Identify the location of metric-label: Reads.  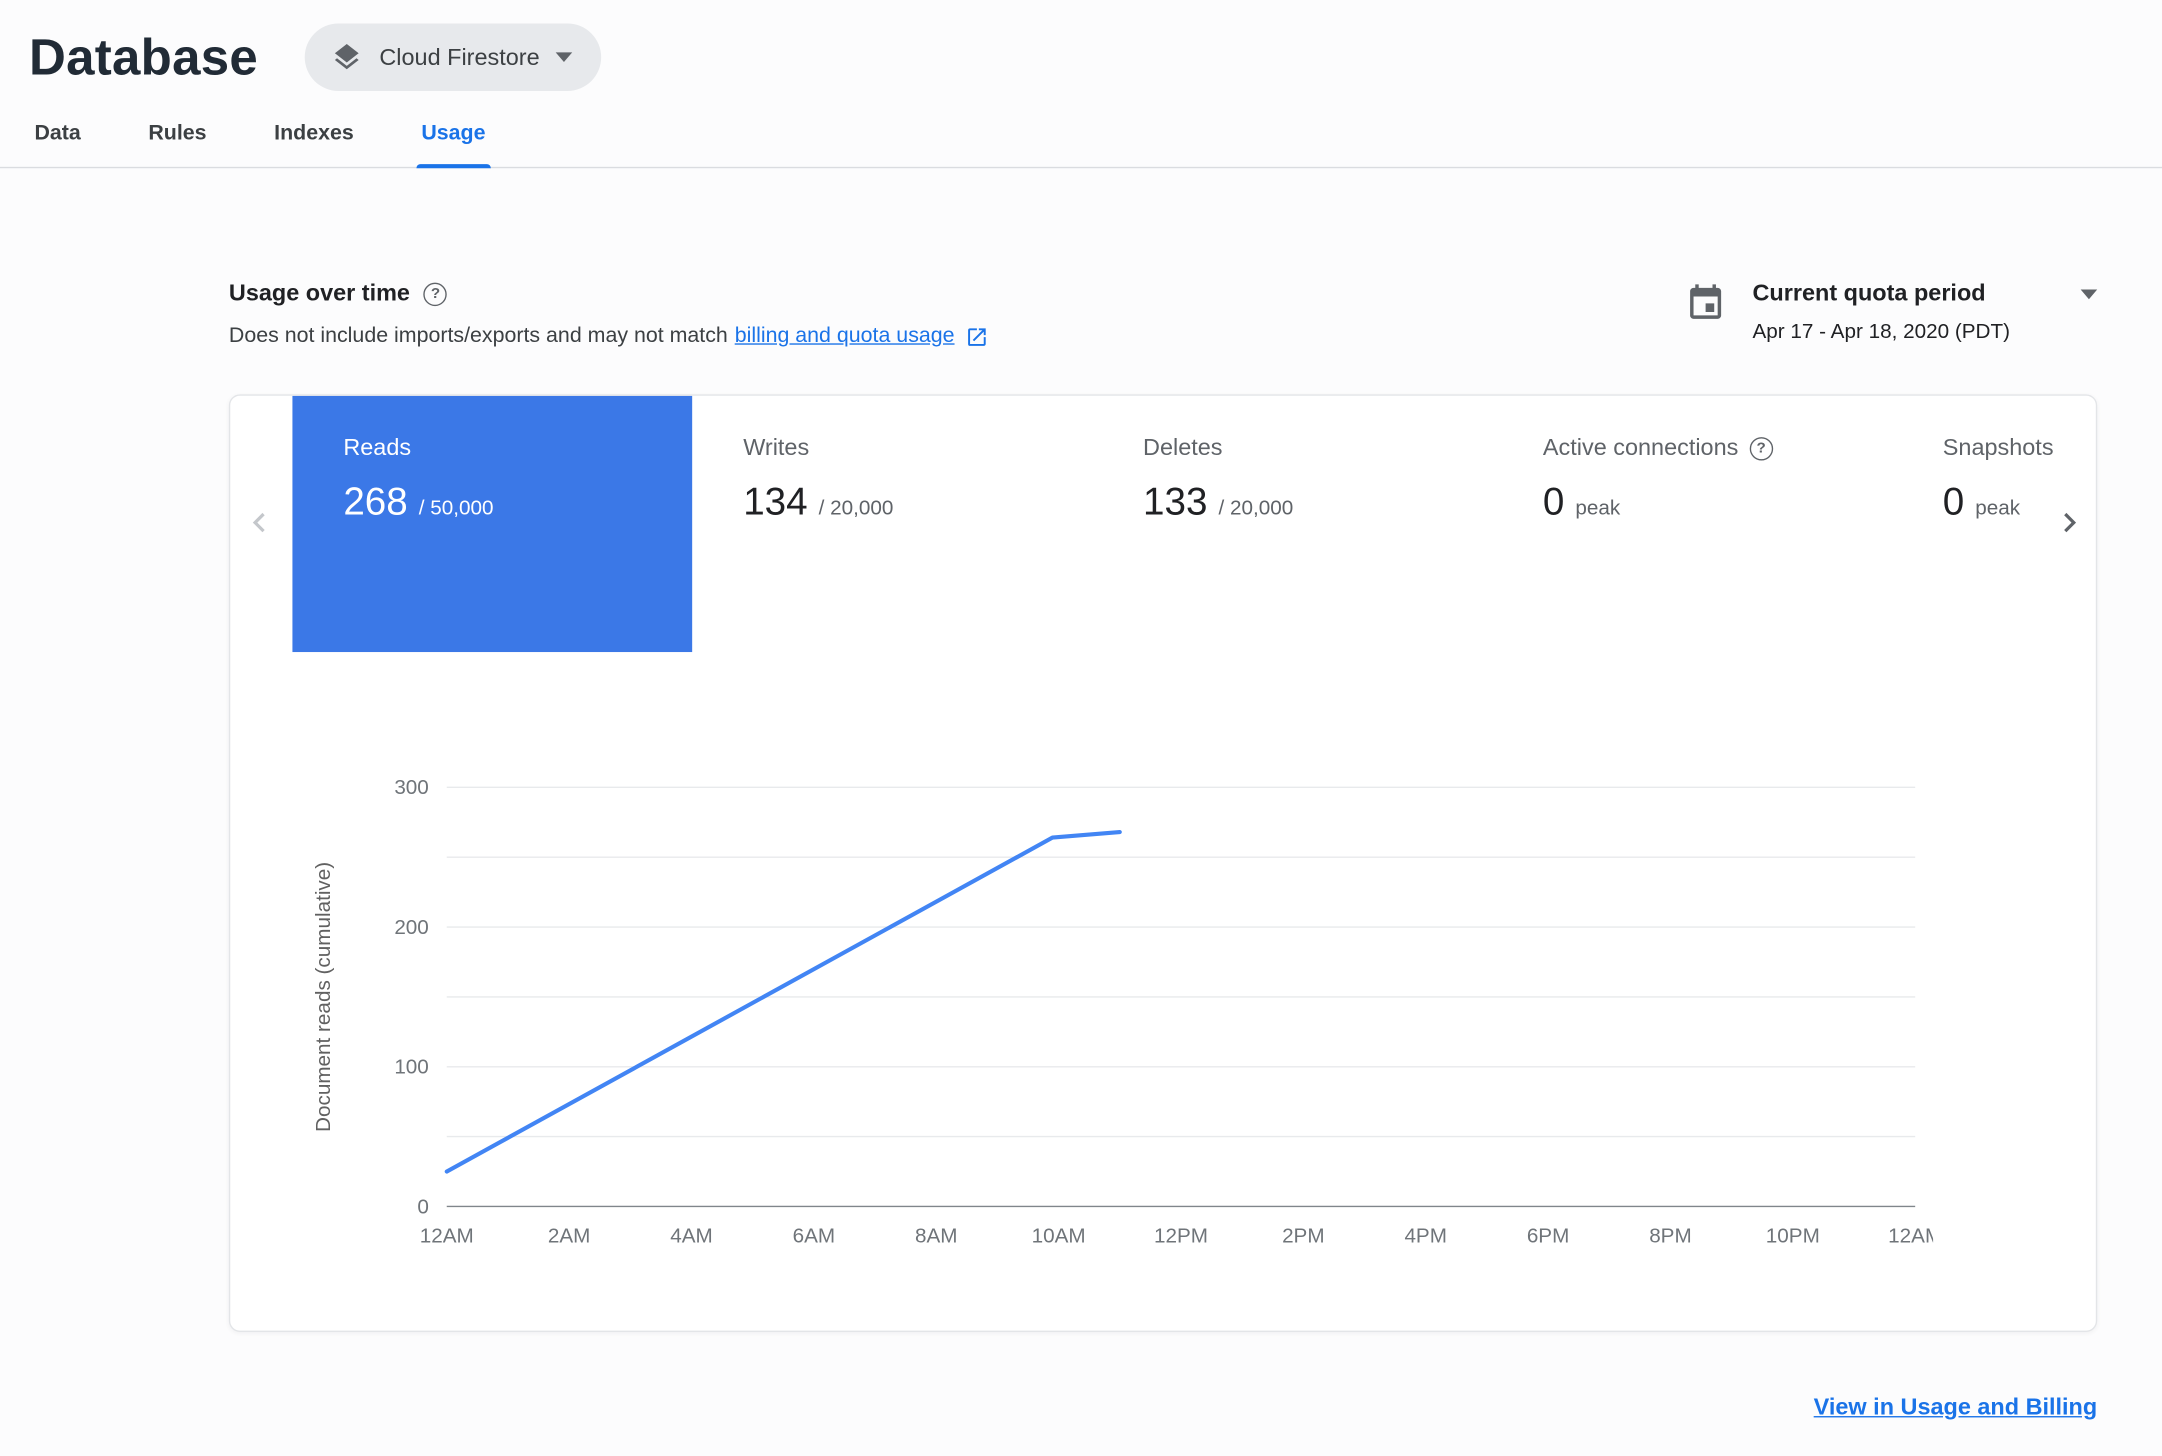
(377, 447).